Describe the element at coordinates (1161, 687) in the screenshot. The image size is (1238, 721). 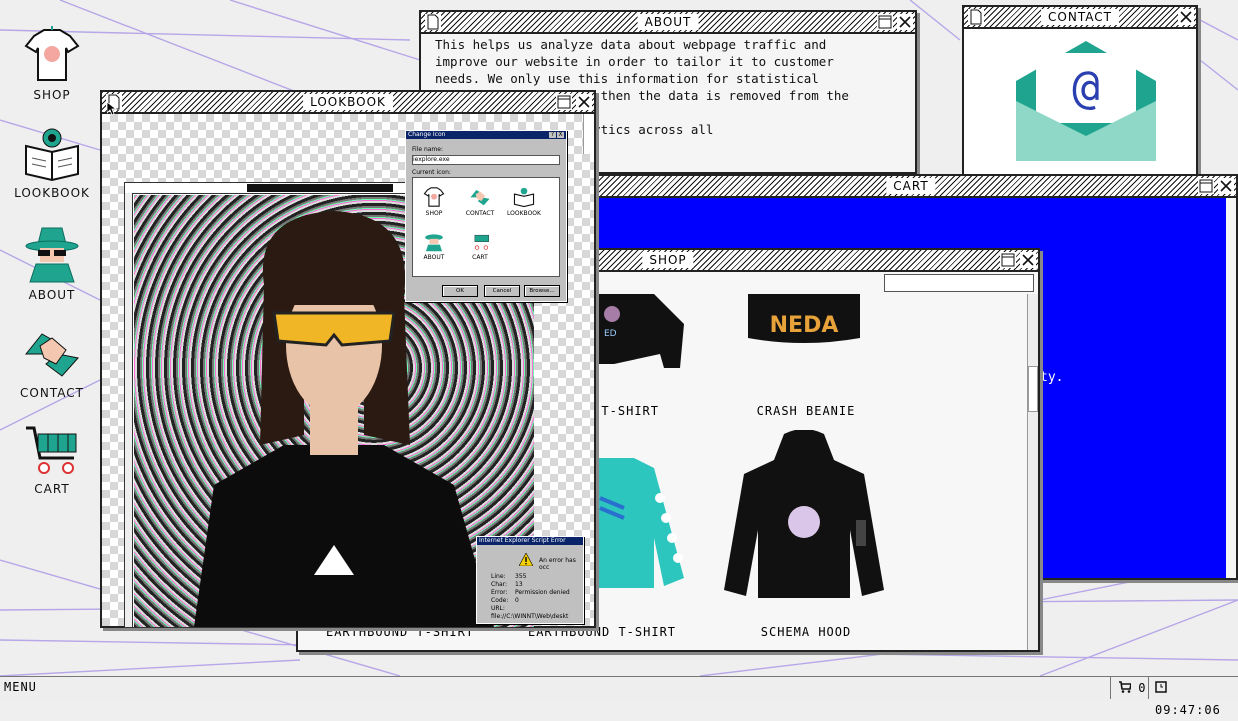
I see `clock-icon` at that location.